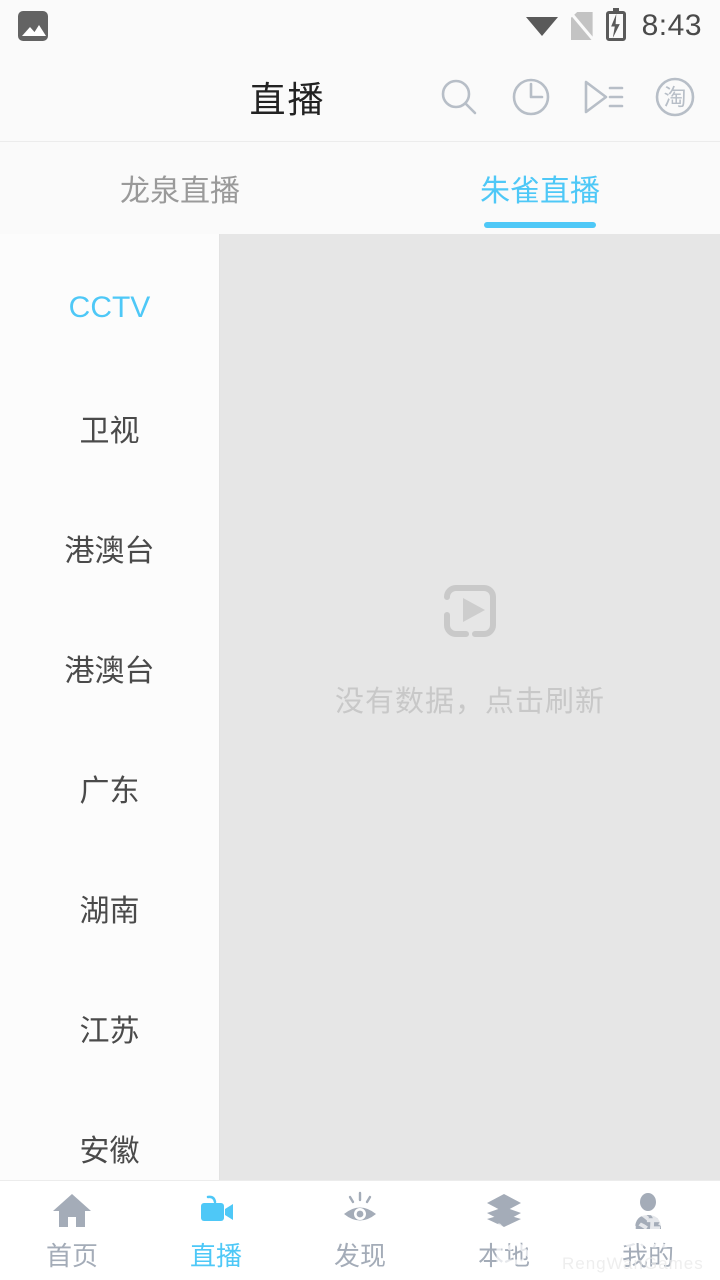  What do you see at coordinates (504, 1210) in the screenshot?
I see `layers-icon` at bounding box center [504, 1210].